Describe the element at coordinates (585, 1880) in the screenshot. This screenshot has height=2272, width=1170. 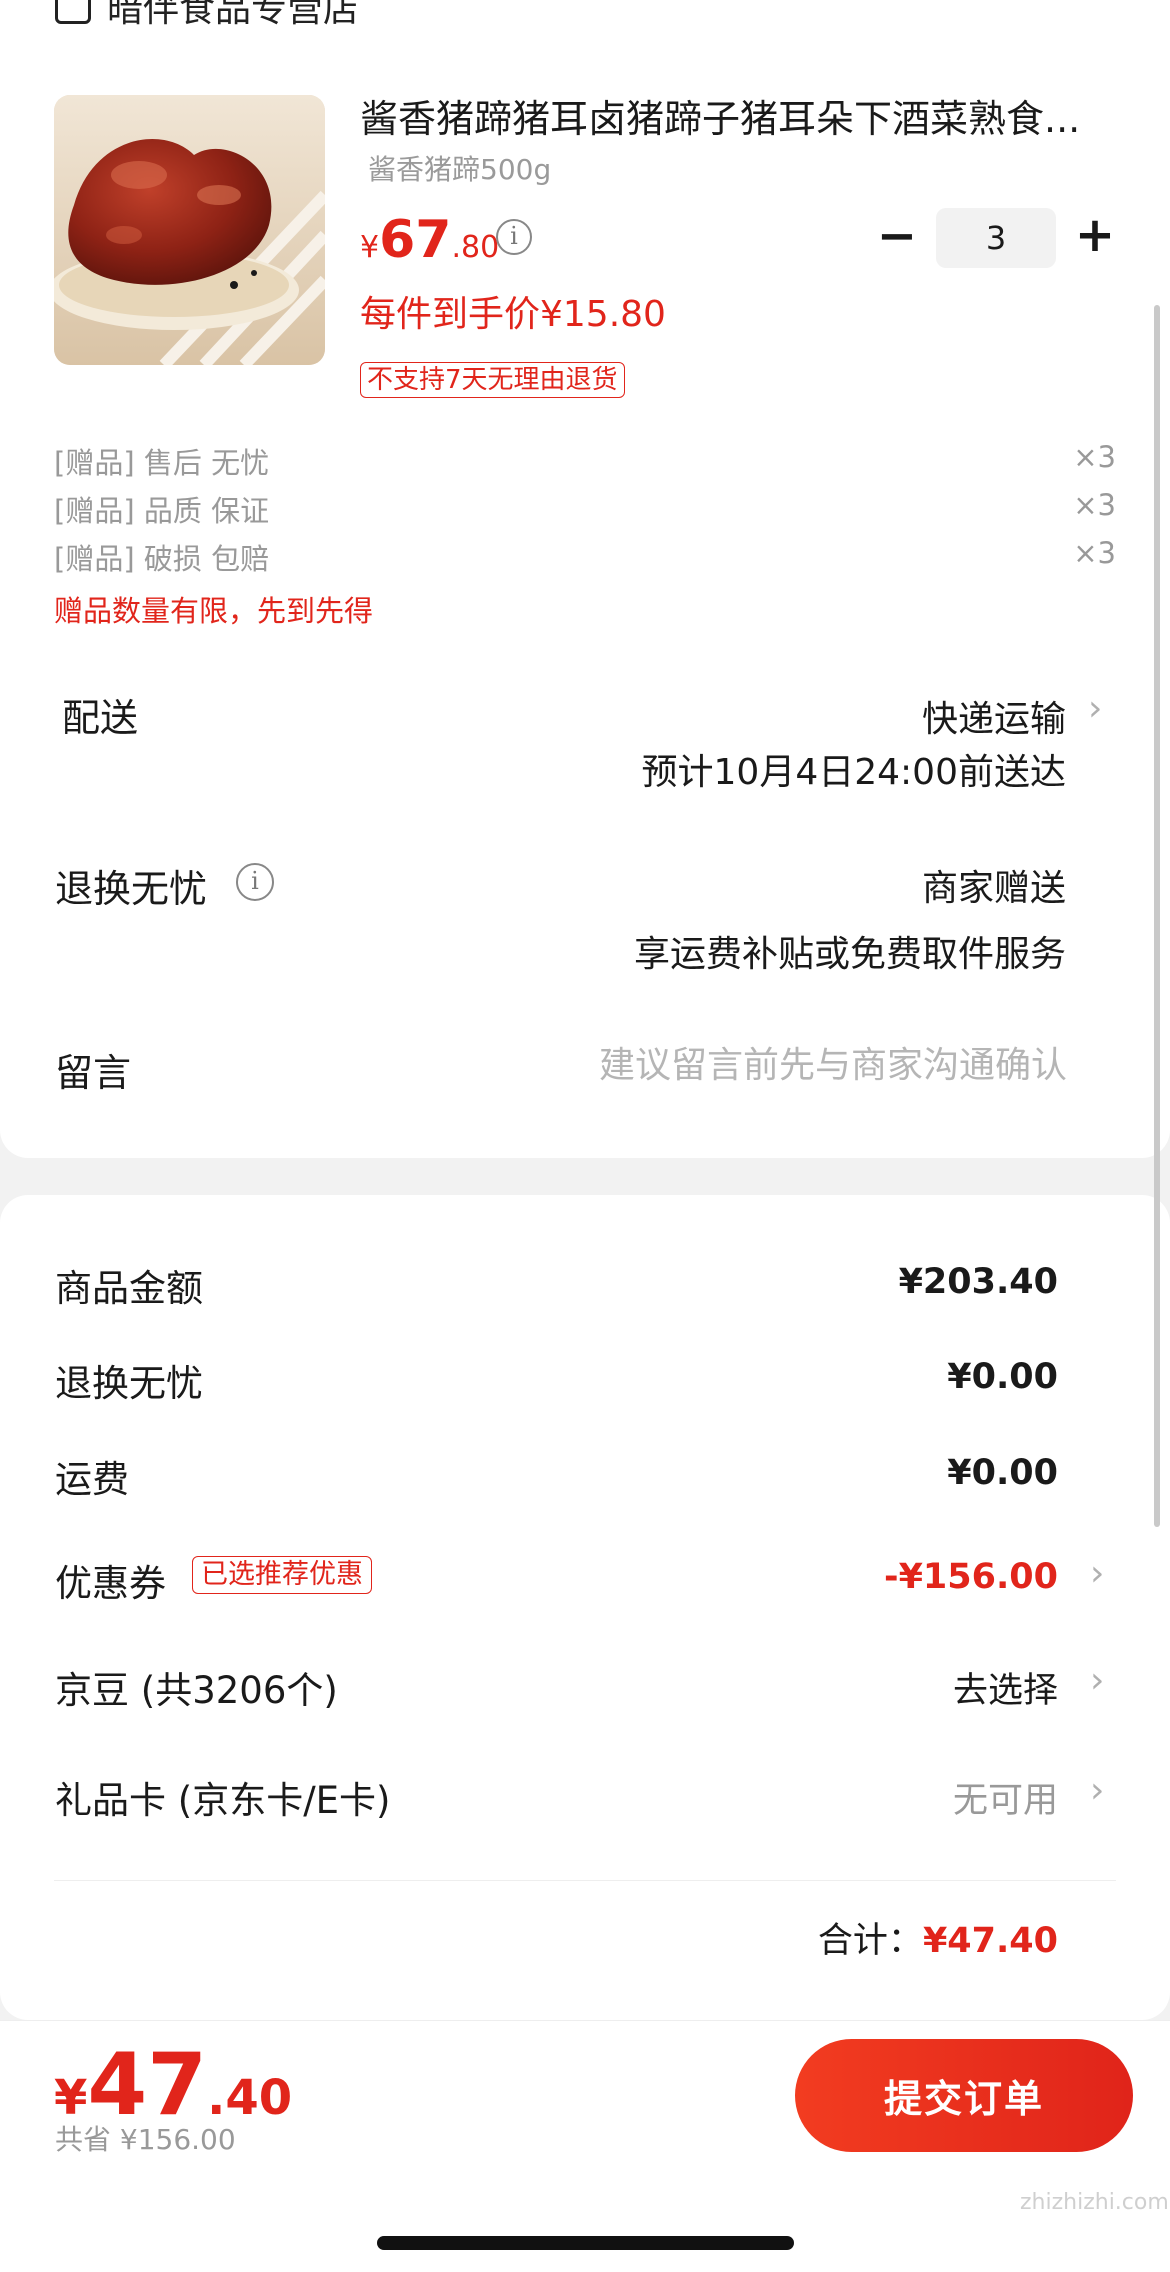
I see `divider` at that location.